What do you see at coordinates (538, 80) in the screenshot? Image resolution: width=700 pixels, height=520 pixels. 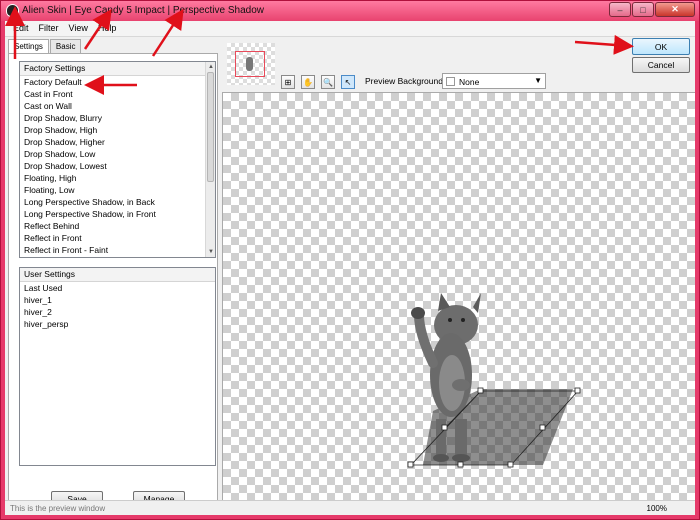 I see `chevron-down-icon: ▼` at bounding box center [538, 80].